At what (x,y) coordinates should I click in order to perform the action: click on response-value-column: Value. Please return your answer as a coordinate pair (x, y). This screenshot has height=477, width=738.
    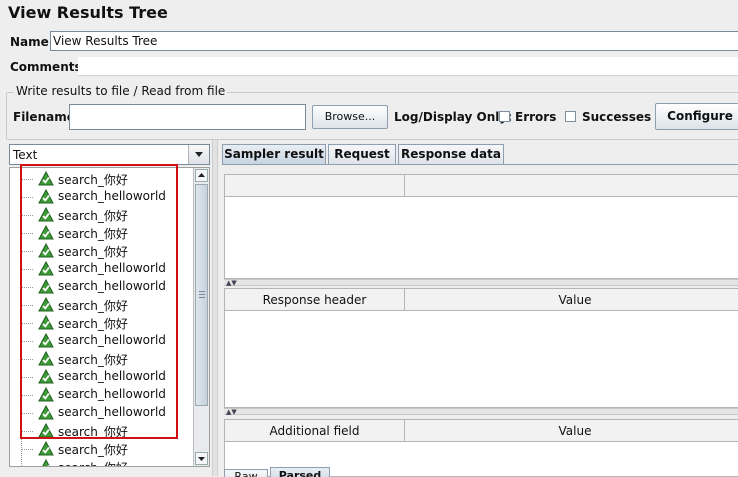
    Looking at the image, I should click on (571, 300).